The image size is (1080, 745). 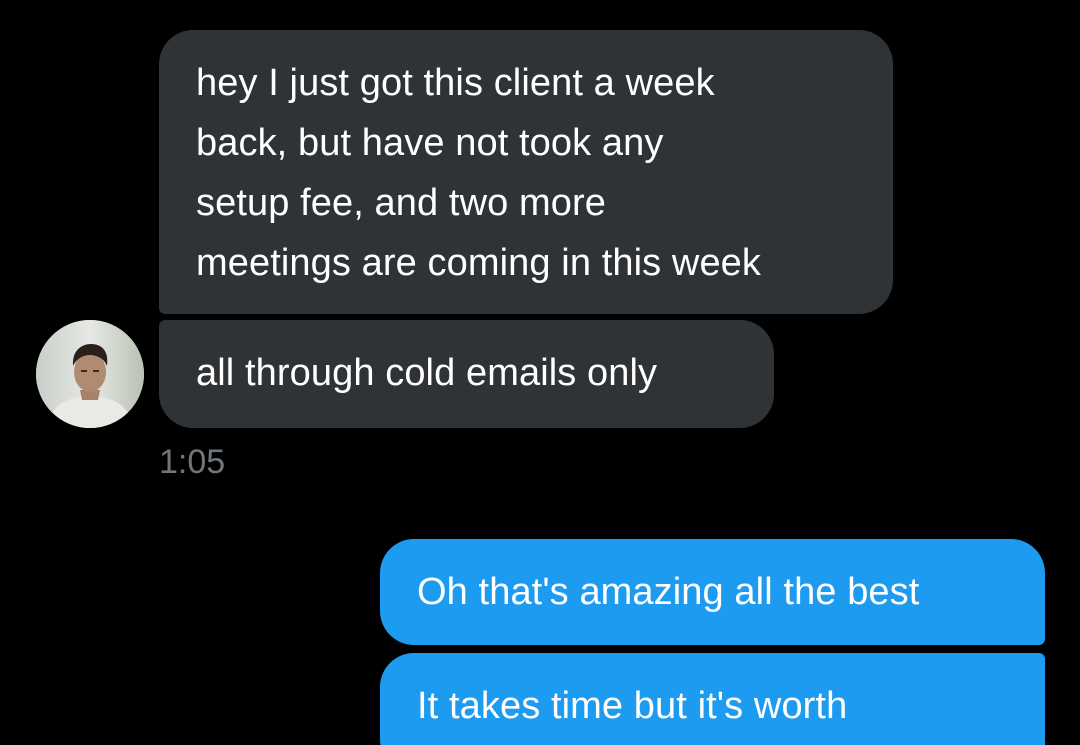 I want to click on contact-avatar-photo-icon, so click(x=90, y=374).